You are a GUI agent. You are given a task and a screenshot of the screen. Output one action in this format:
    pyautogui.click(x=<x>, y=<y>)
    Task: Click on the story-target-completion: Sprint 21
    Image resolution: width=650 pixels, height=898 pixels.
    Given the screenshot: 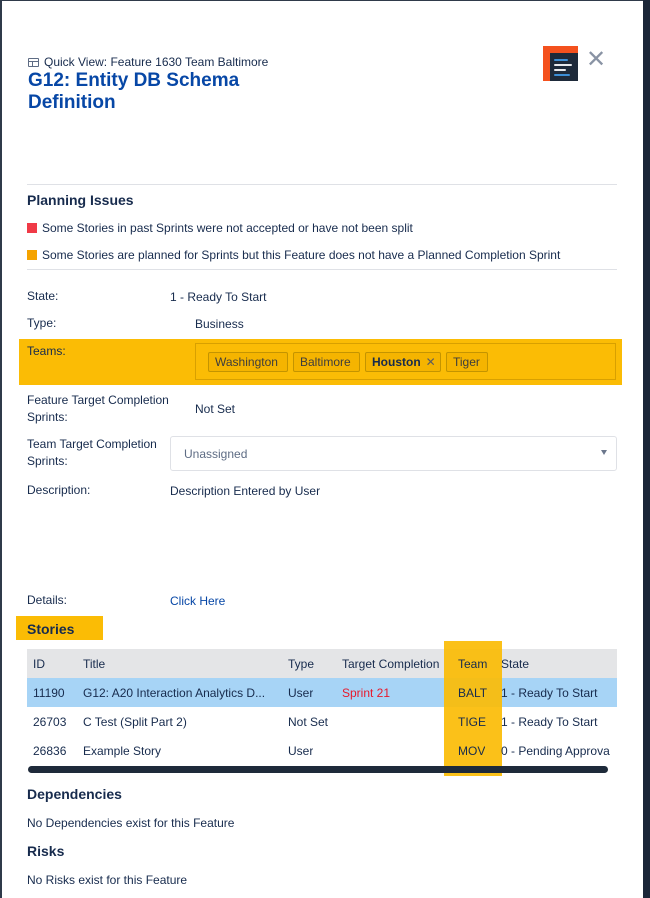 What is the action you would take?
    pyautogui.click(x=366, y=693)
    